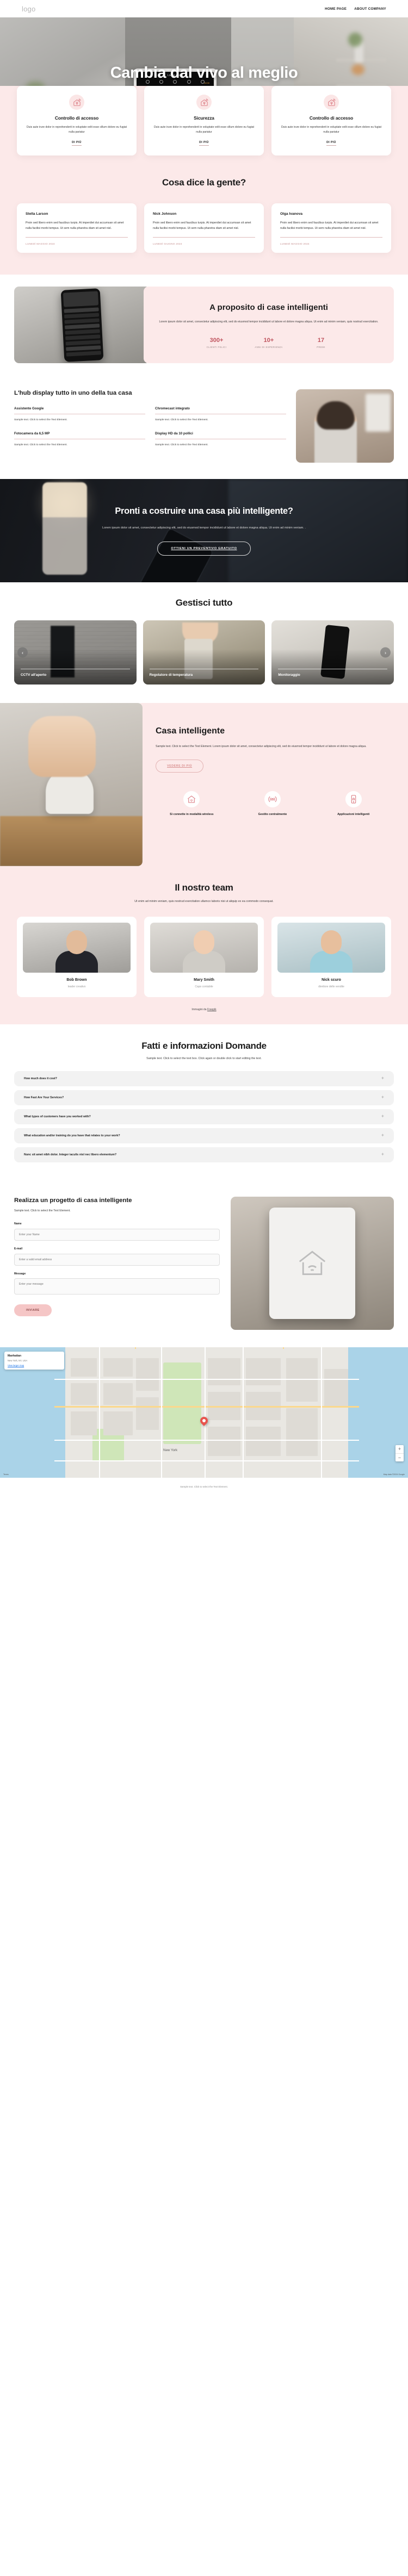 This screenshot has width=408, height=2576. I want to click on map-terms-link: Terms, so click(6, 1474).